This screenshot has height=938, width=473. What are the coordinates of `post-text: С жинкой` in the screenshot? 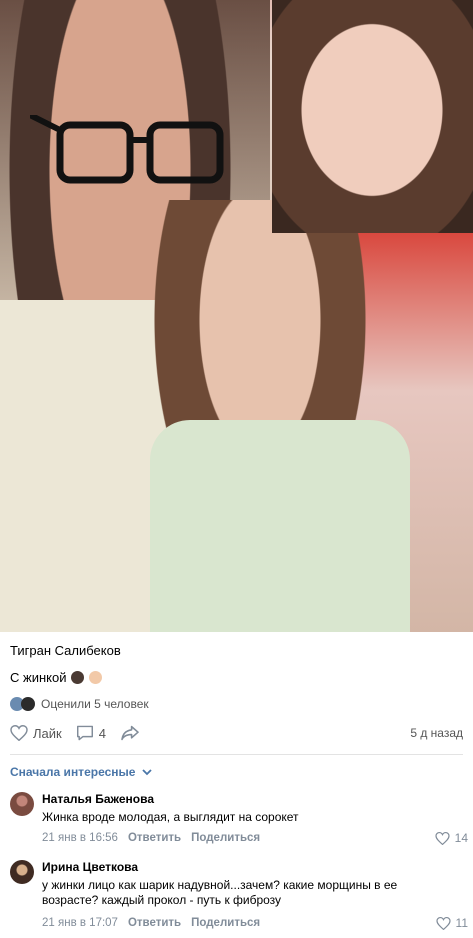 It's located at (38, 677).